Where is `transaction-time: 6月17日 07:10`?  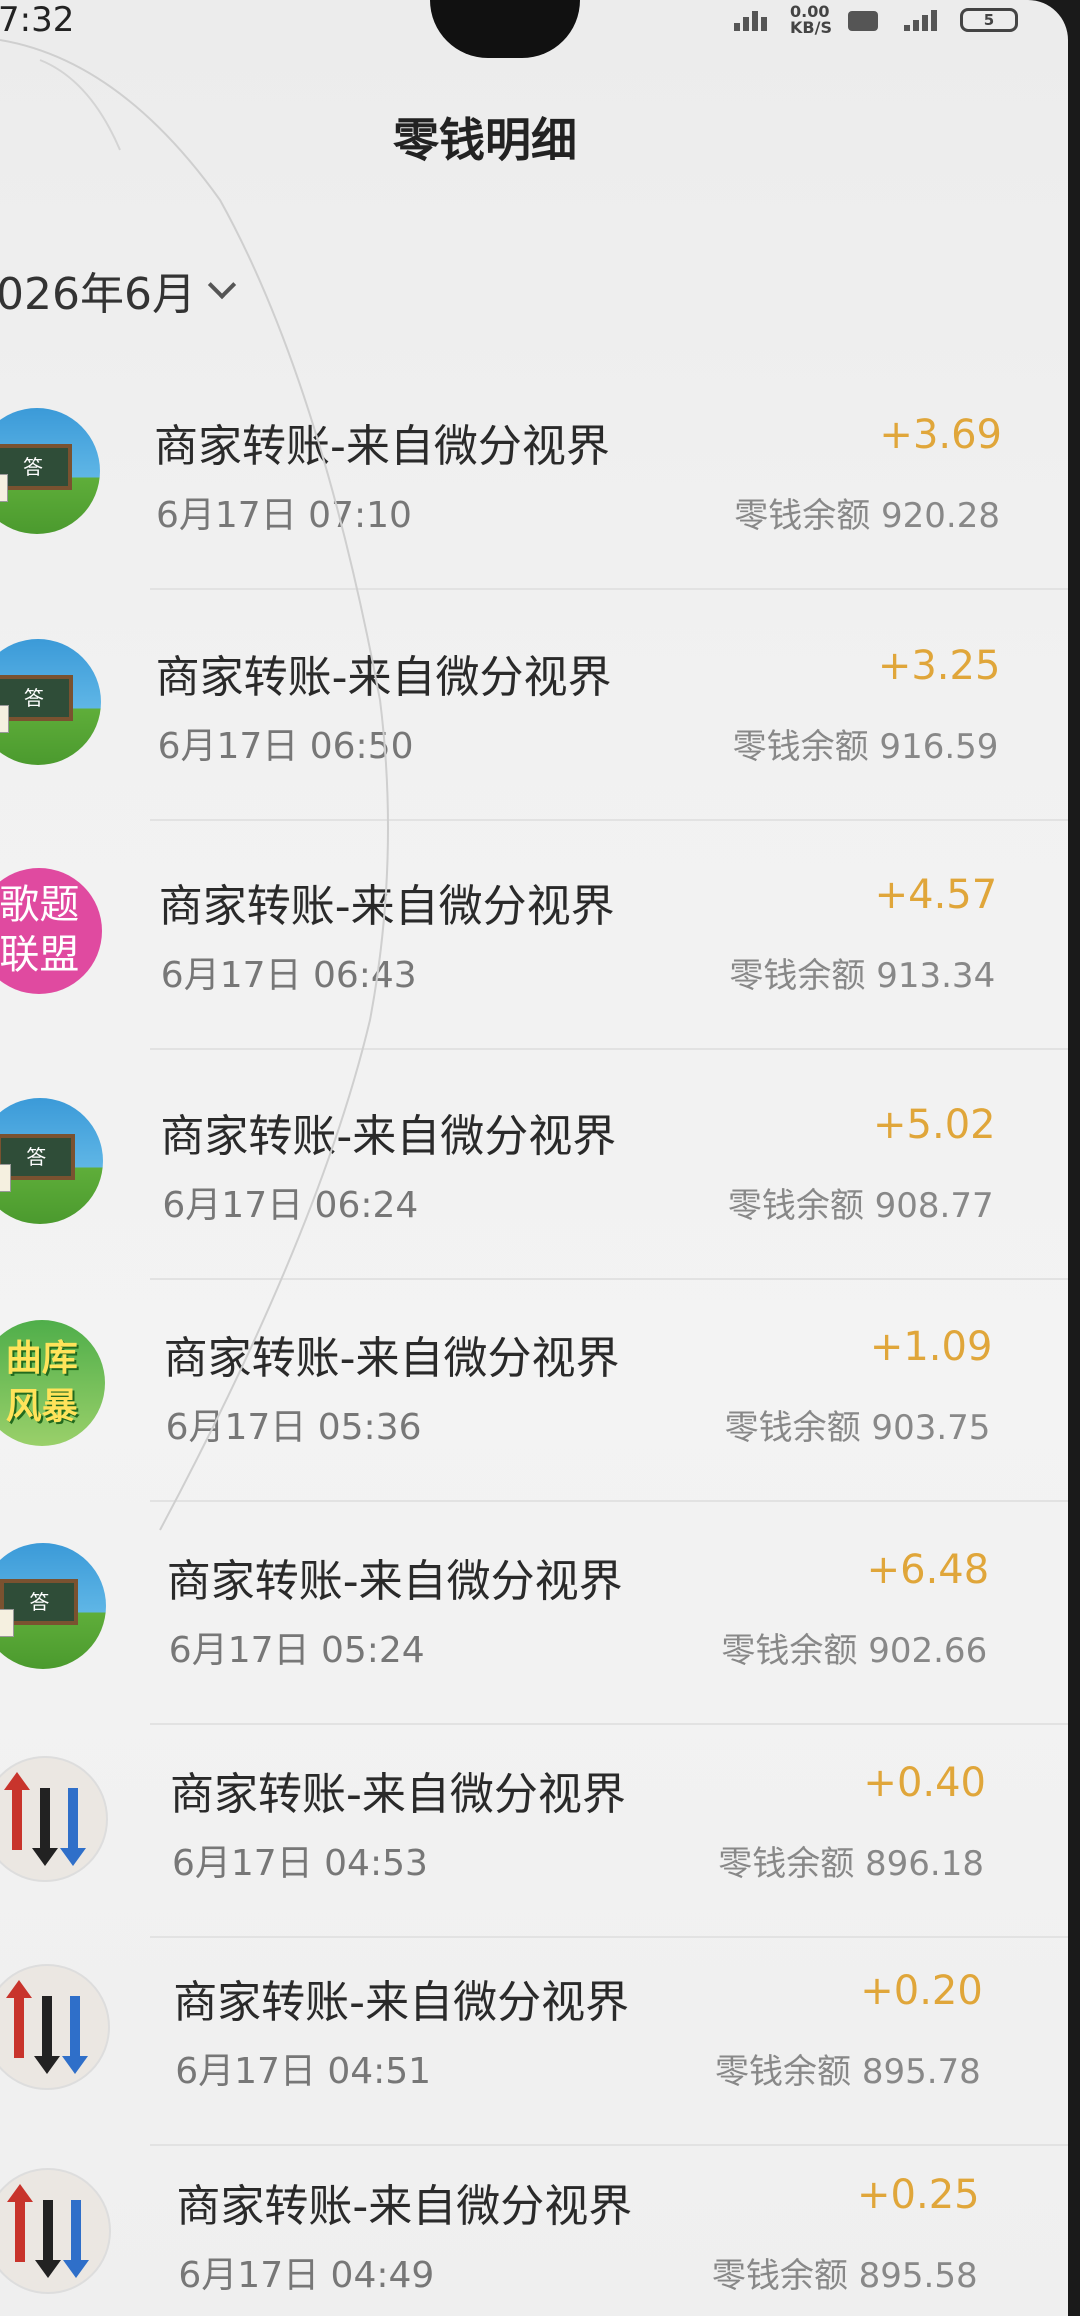 transaction-time: 6月17日 07:10 is located at coordinates (284, 515).